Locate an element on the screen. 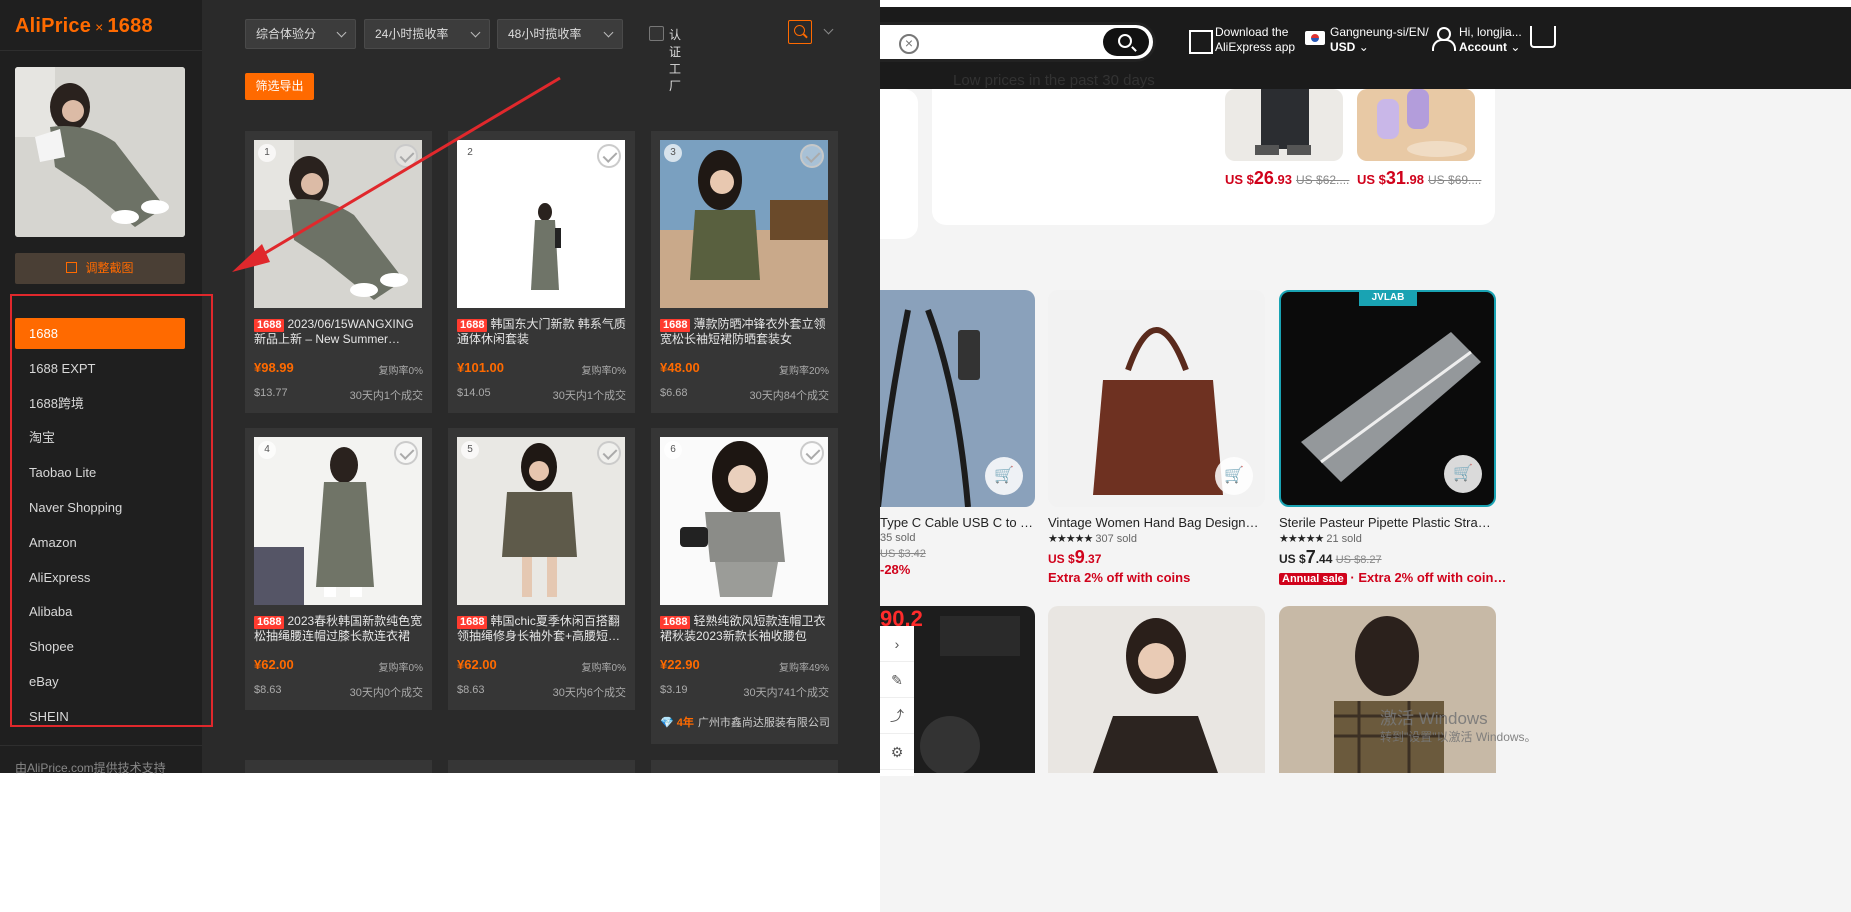 The image size is (1851, 912). korea-flag-icon is located at coordinates (1315, 38).